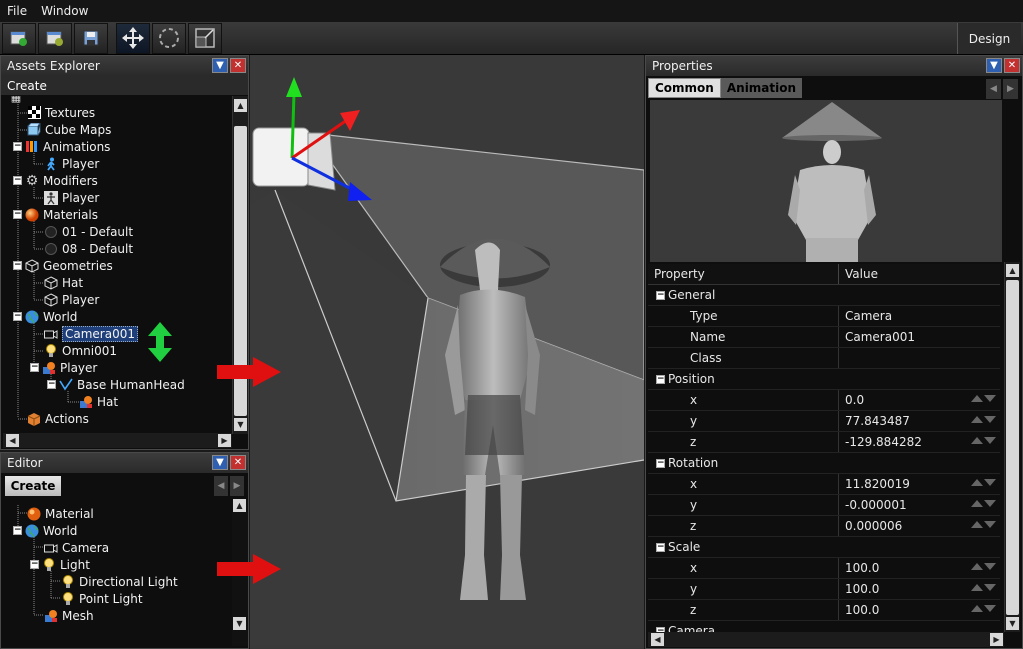 Image resolution: width=1023 pixels, height=649 pixels. Describe the element at coordinates (919, 442) in the screenshot. I see `property-value-field: -129.884282` at that location.